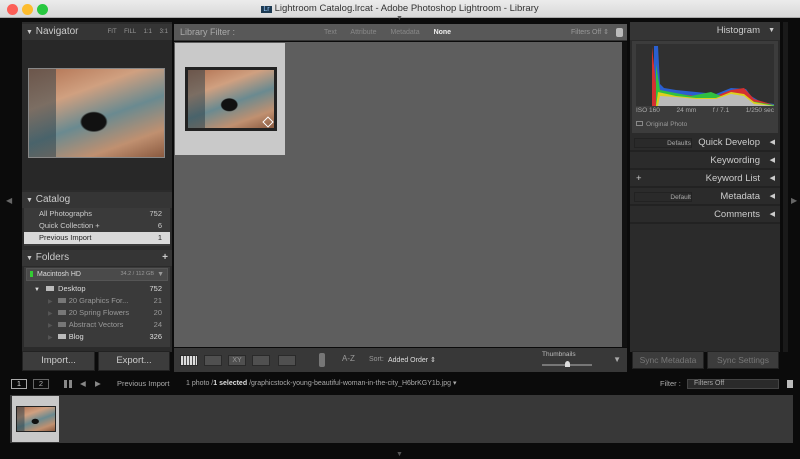  What do you see at coordinates (705, 75) in the screenshot?
I see `histogram-chart` at bounding box center [705, 75].